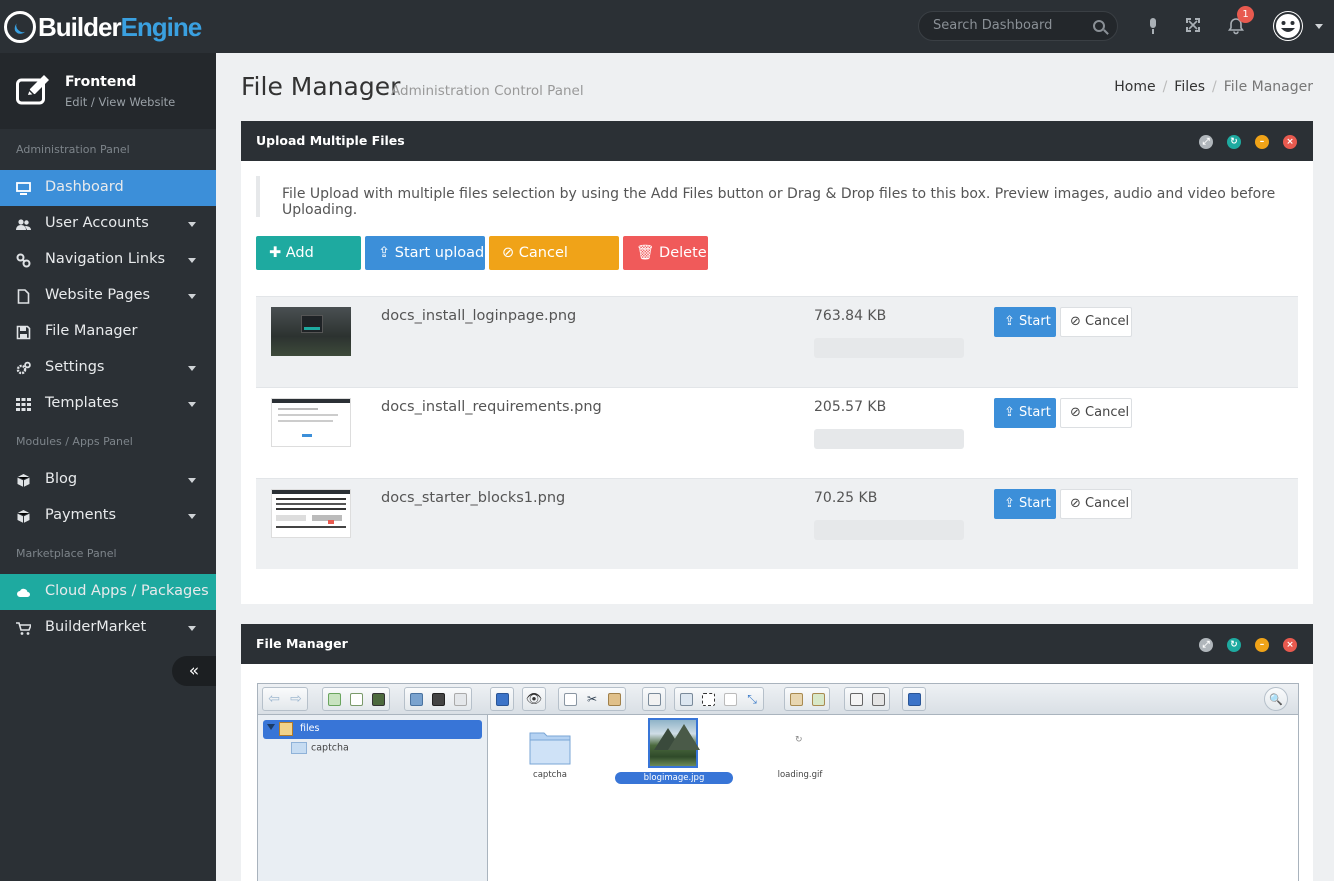 This screenshot has width=1334, height=881. What do you see at coordinates (23, 260) in the screenshot?
I see `link-icon` at bounding box center [23, 260].